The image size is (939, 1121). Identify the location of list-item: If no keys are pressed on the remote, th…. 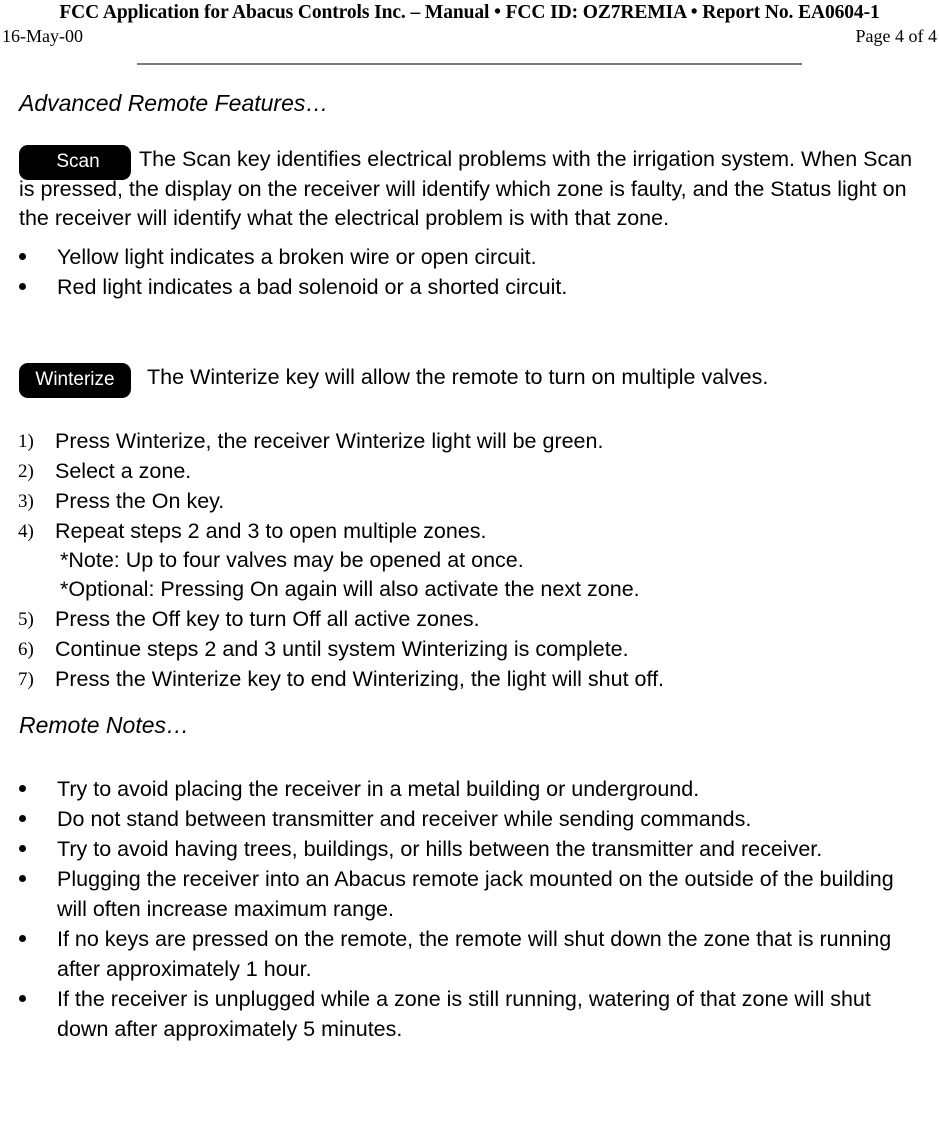
(469, 954).